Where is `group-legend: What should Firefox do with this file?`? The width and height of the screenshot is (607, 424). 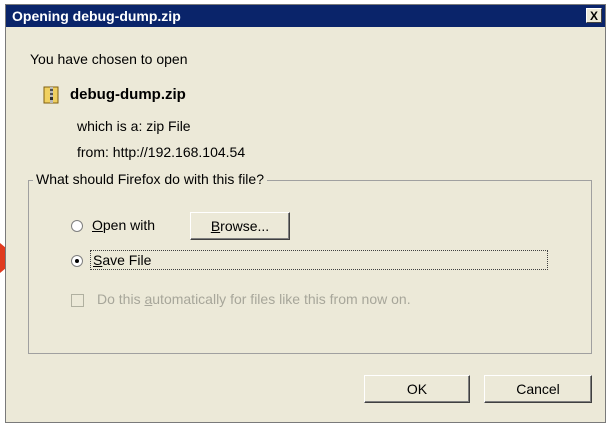
group-legend: What should Firefox do with this file? is located at coordinates (150, 179).